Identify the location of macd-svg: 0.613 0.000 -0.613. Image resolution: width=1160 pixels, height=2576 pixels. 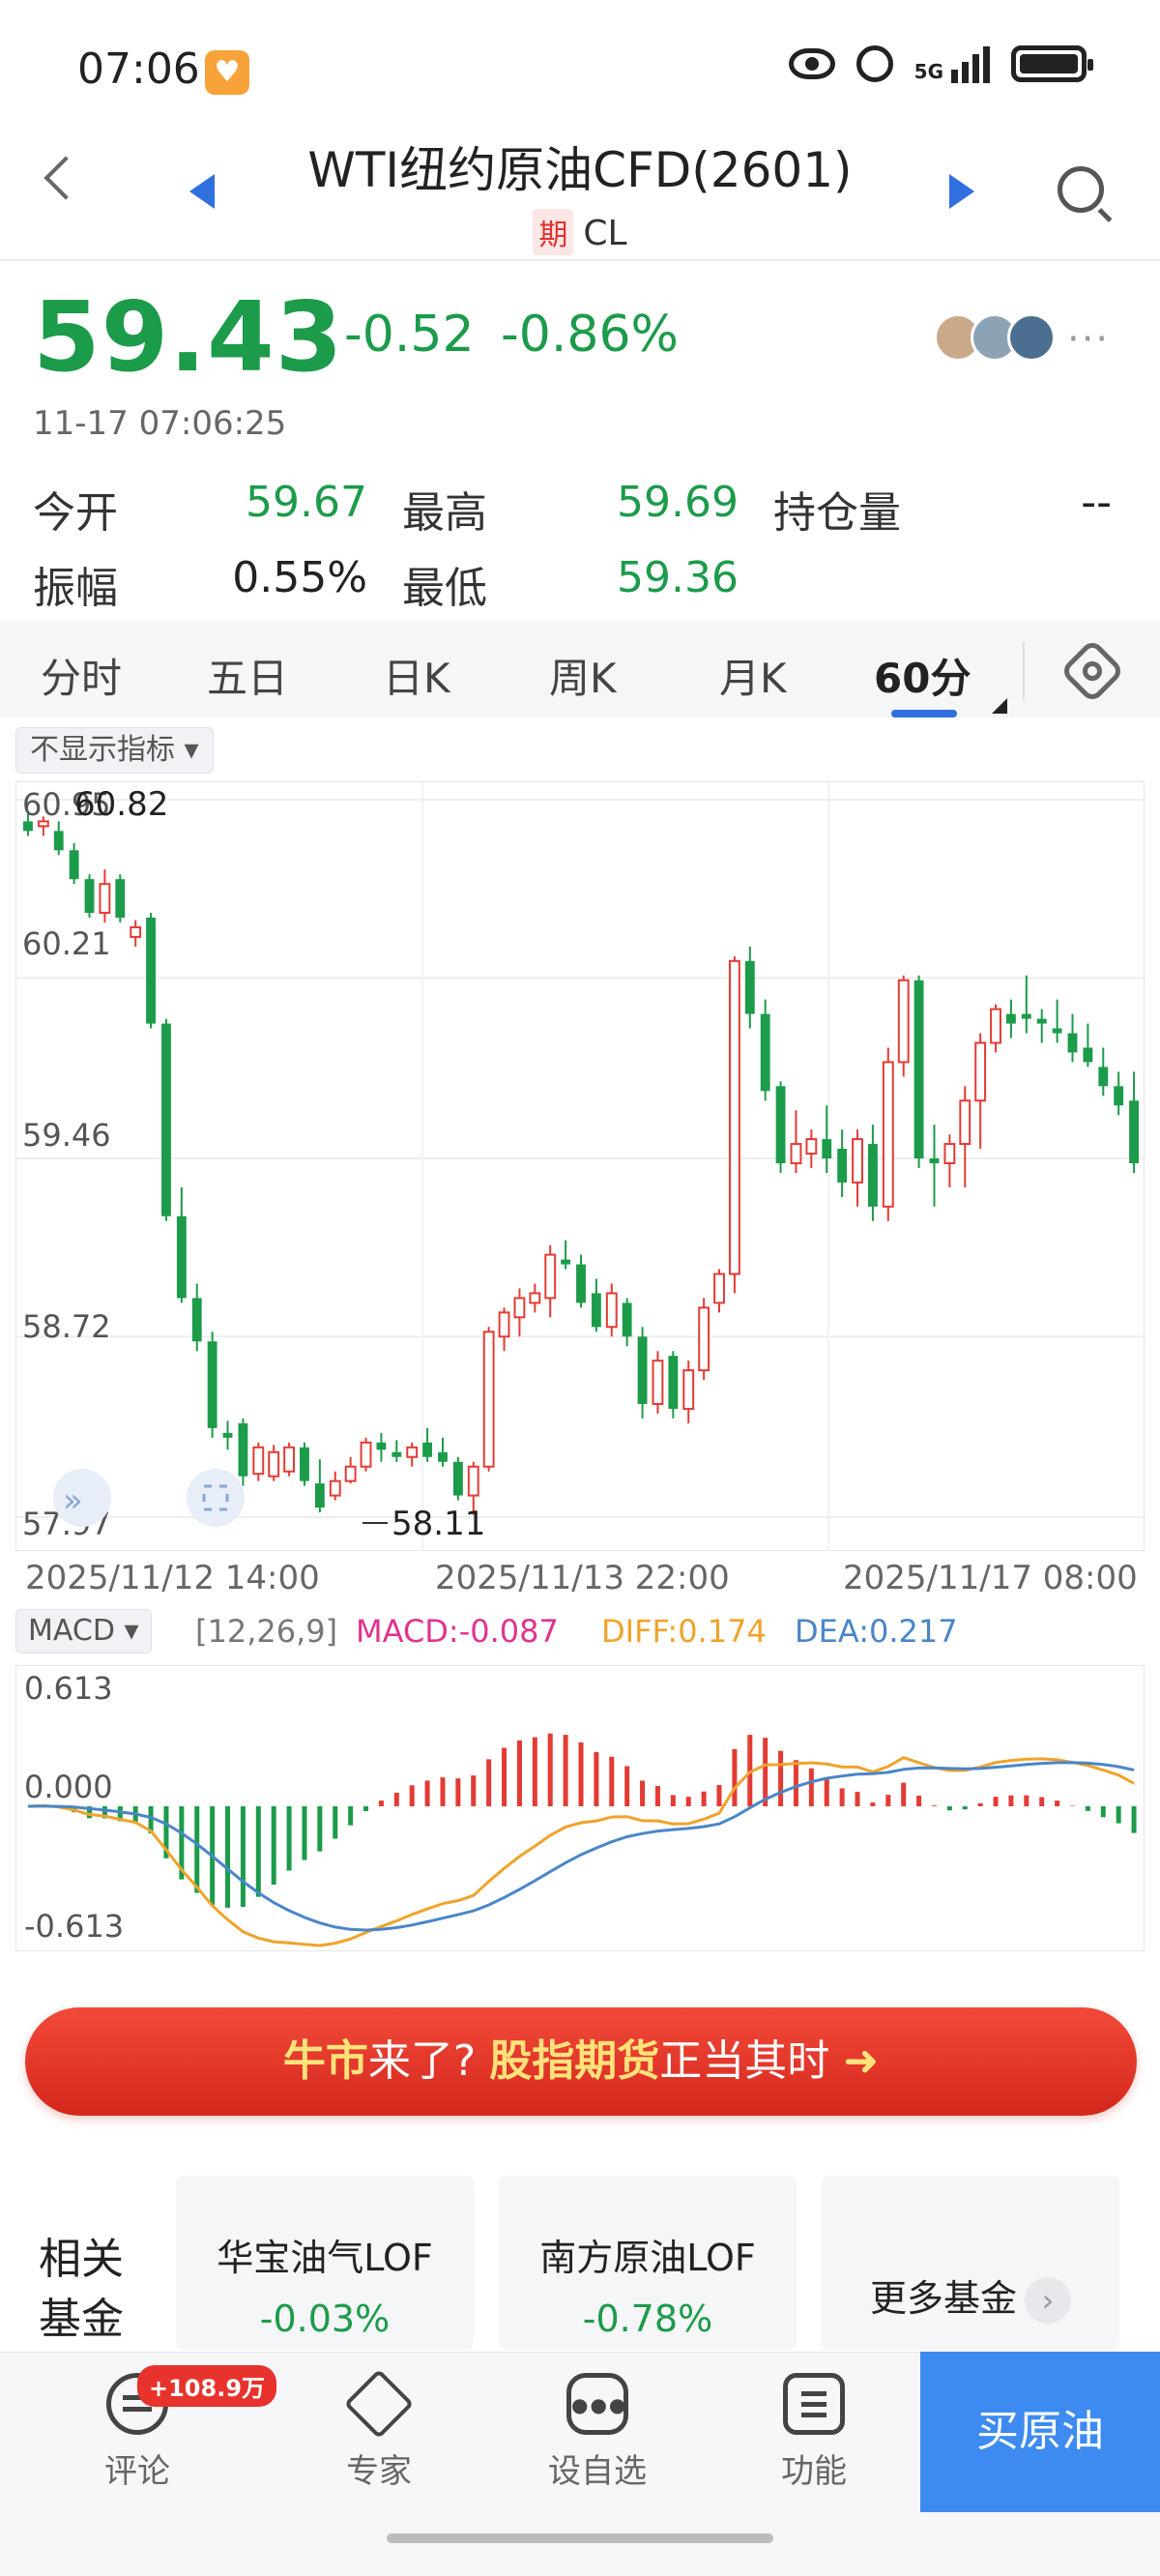
(580, 1808).